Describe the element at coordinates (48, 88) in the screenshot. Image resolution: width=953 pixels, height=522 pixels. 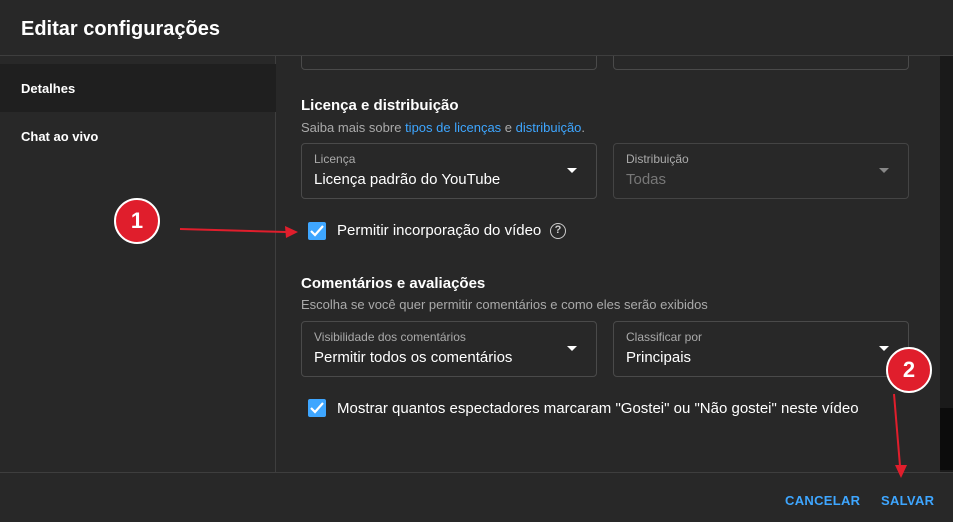
I see `sidebar-item-label: Detalhes` at that location.